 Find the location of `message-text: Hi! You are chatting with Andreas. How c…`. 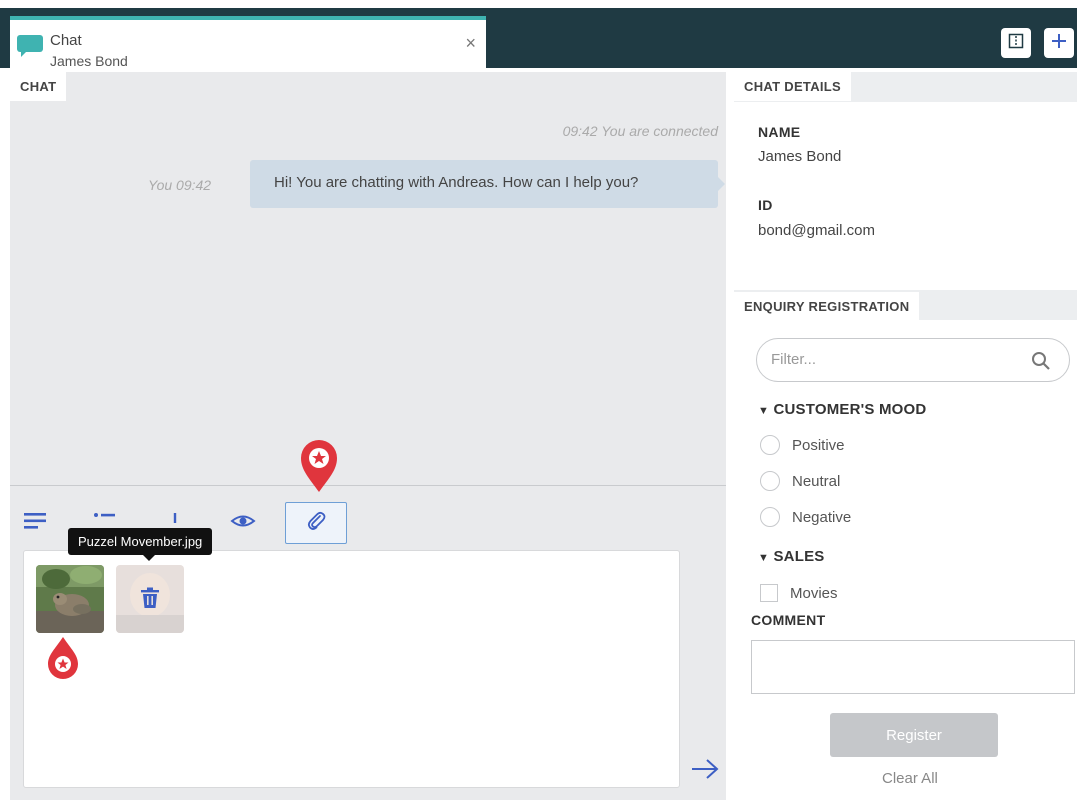

message-text: Hi! You are chatting with Andreas. How c… is located at coordinates (456, 182).